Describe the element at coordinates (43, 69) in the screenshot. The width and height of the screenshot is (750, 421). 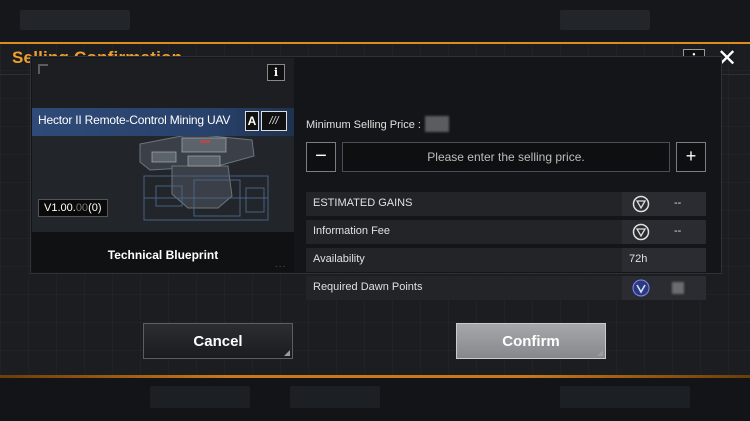
I see `corner-bracket-icon` at that location.